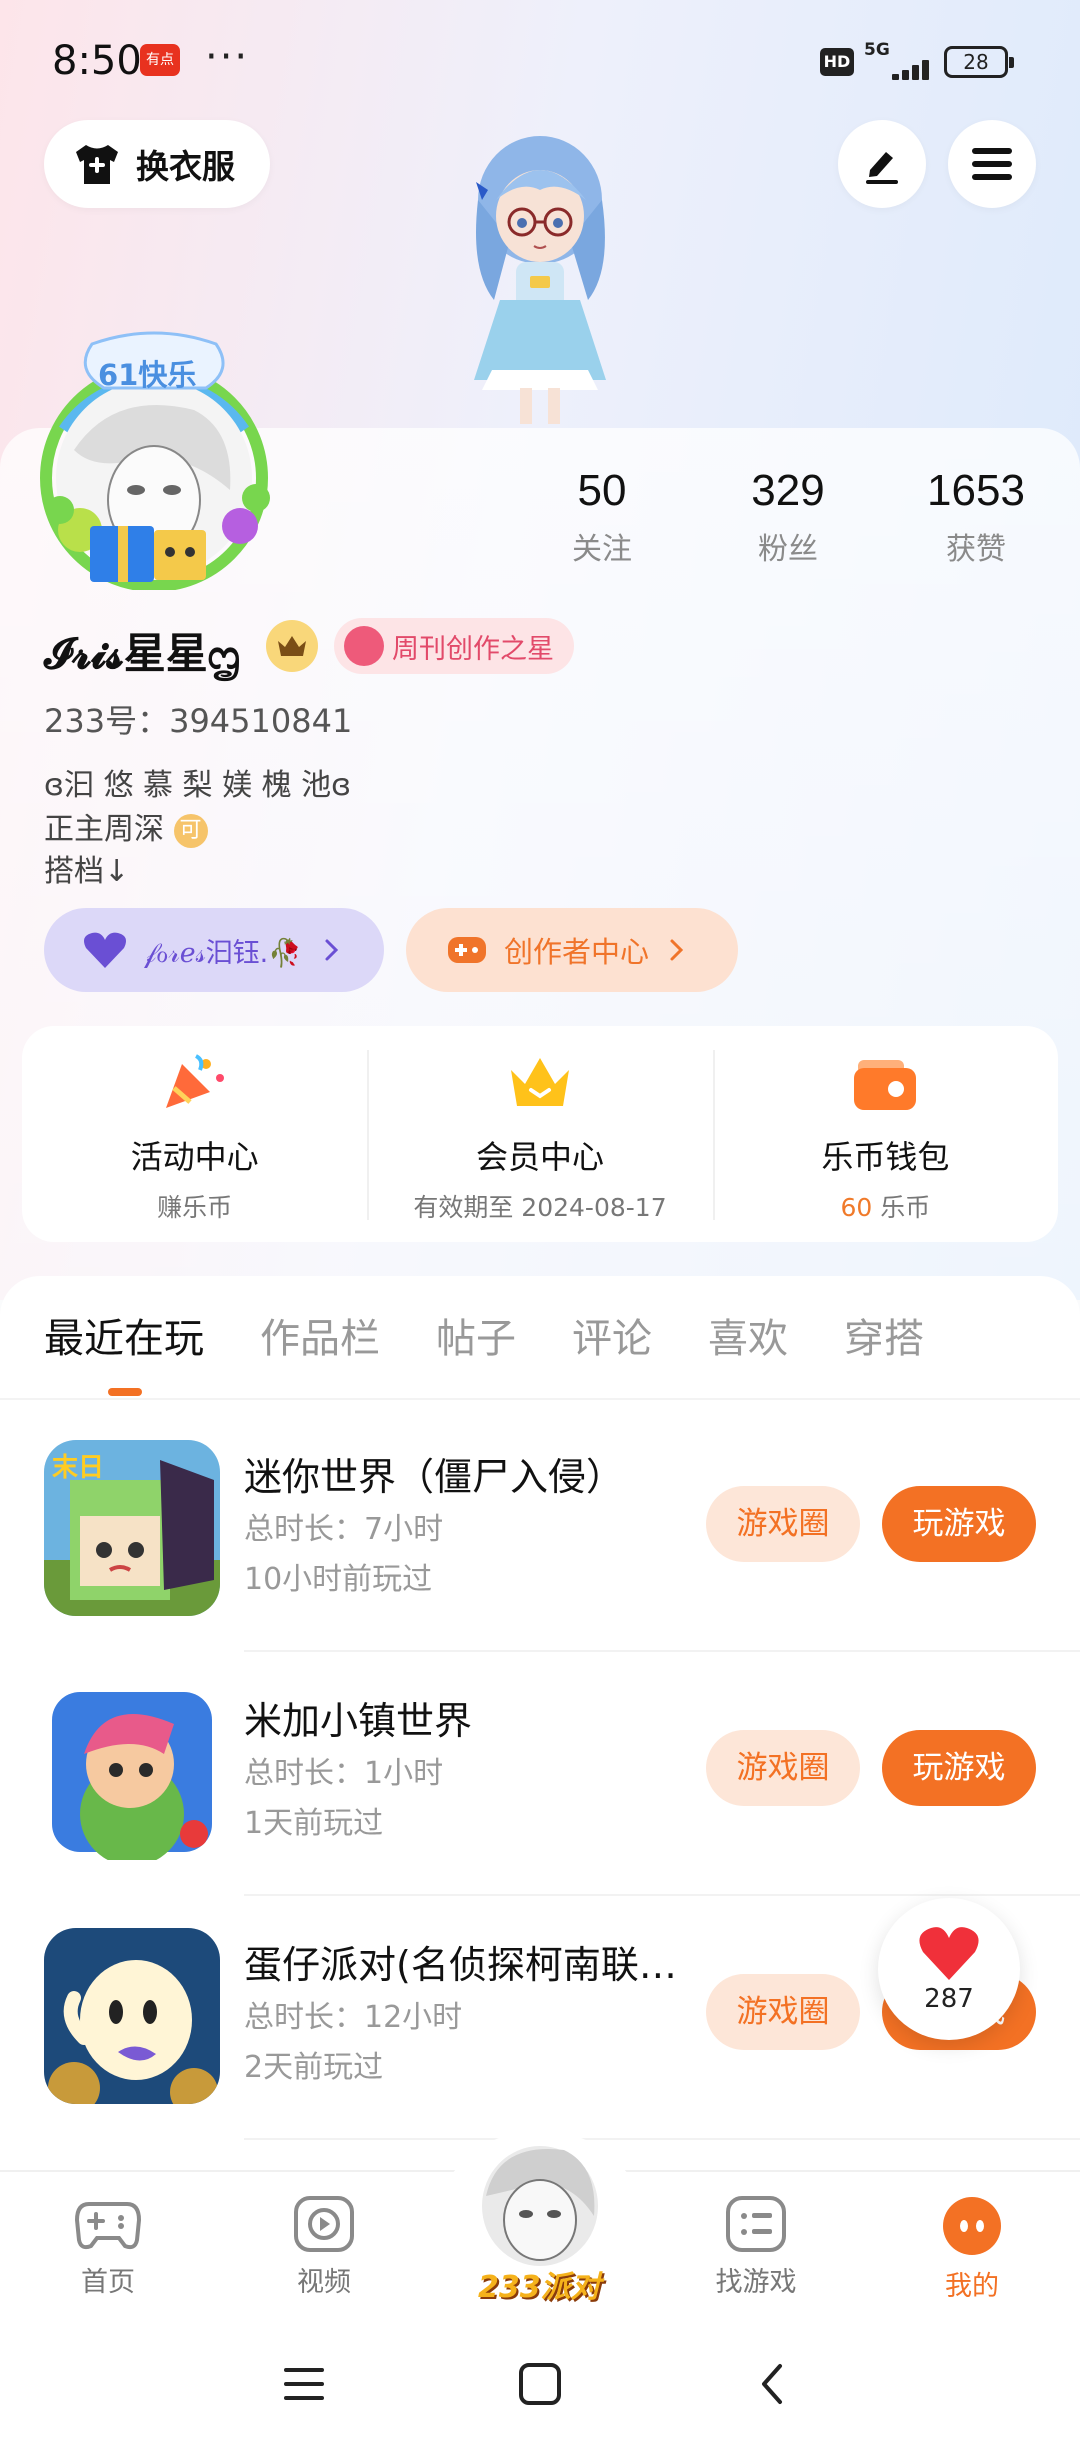  Describe the element at coordinates (976, 549) in the screenshot. I see `stat-label: 获赞` at that location.